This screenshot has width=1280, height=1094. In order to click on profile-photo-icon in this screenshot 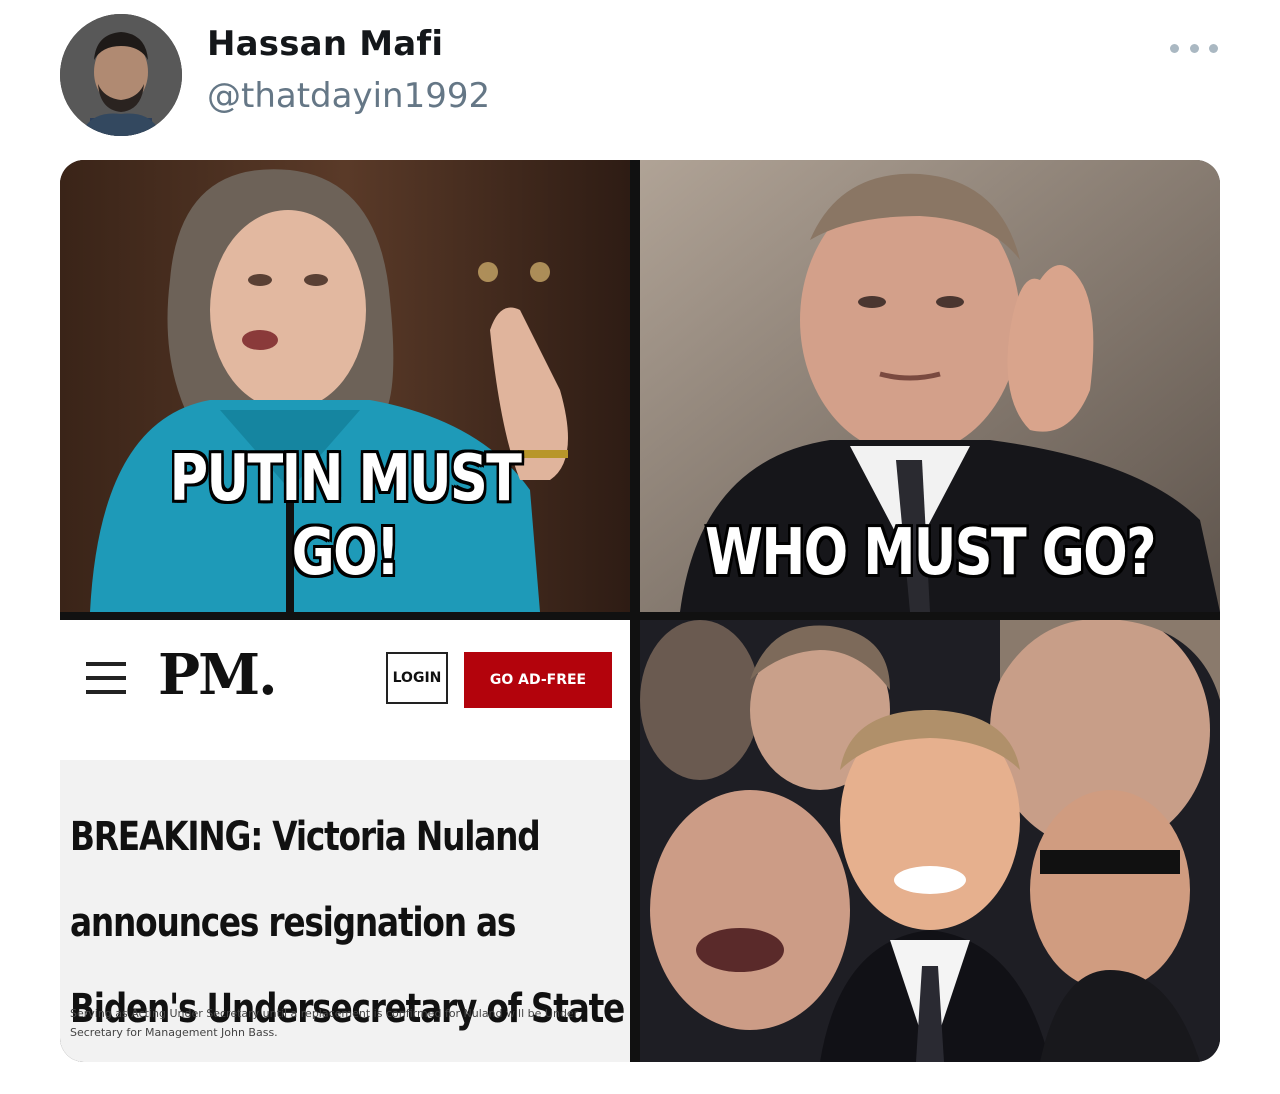, I will do `click(121, 75)`.